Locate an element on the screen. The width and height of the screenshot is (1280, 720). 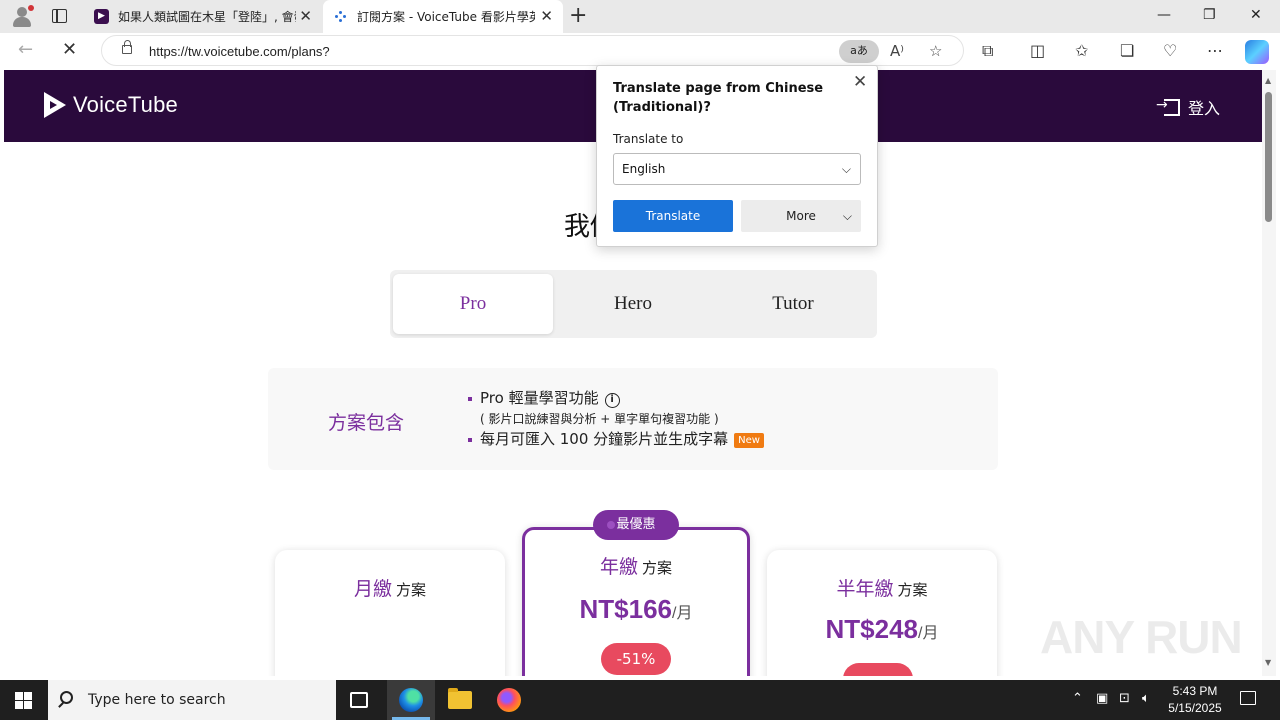
file-explorer-icon is located at coordinates (460, 698).